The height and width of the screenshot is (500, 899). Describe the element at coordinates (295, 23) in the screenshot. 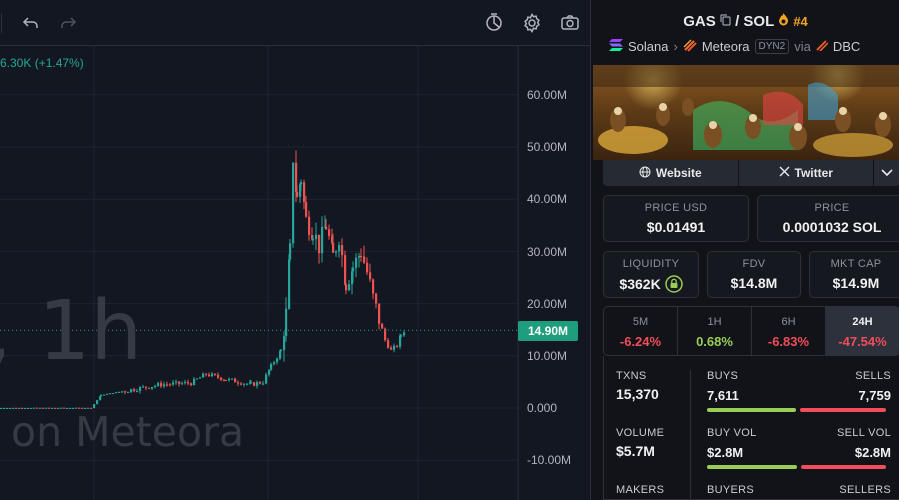

I see `chart-toolbar` at that location.